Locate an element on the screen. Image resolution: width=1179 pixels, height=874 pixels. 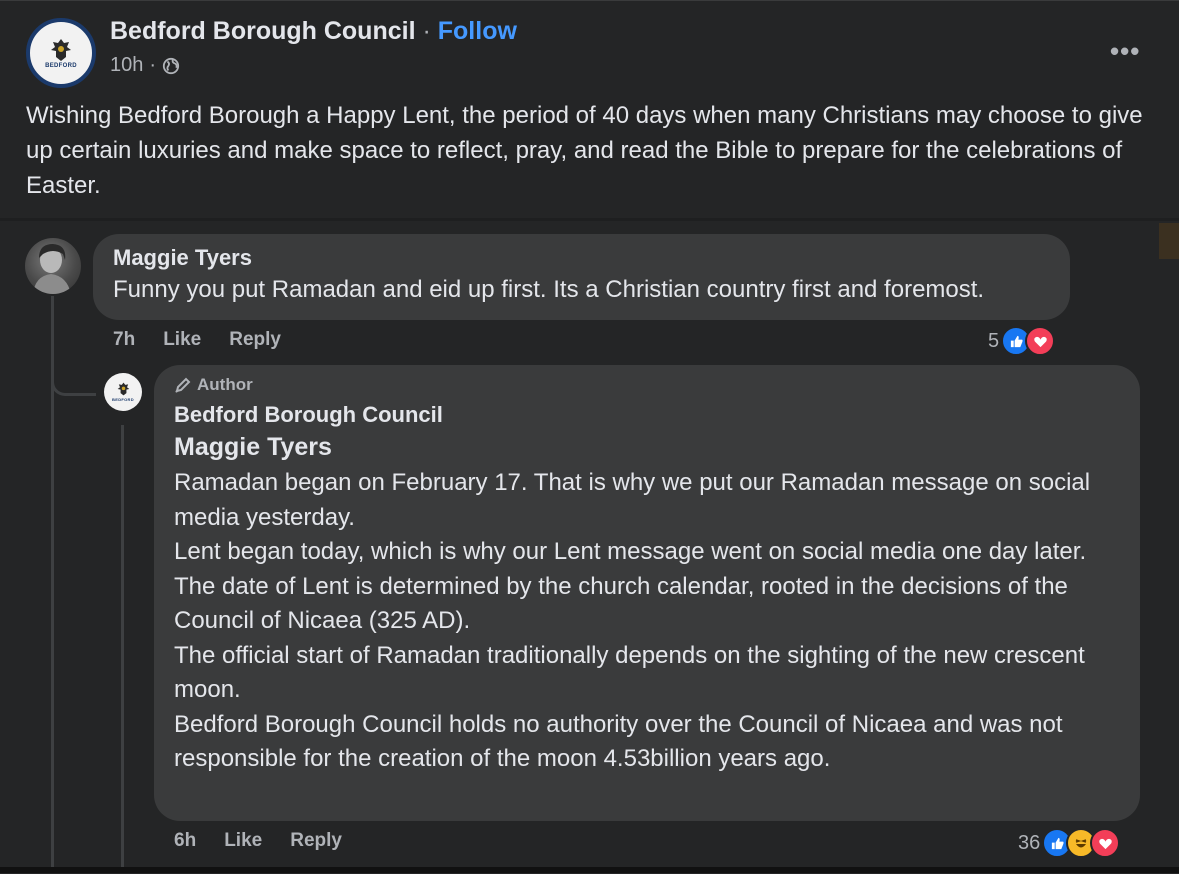
comment-actions: 7h Like Reply is located at coordinates (197, 340).